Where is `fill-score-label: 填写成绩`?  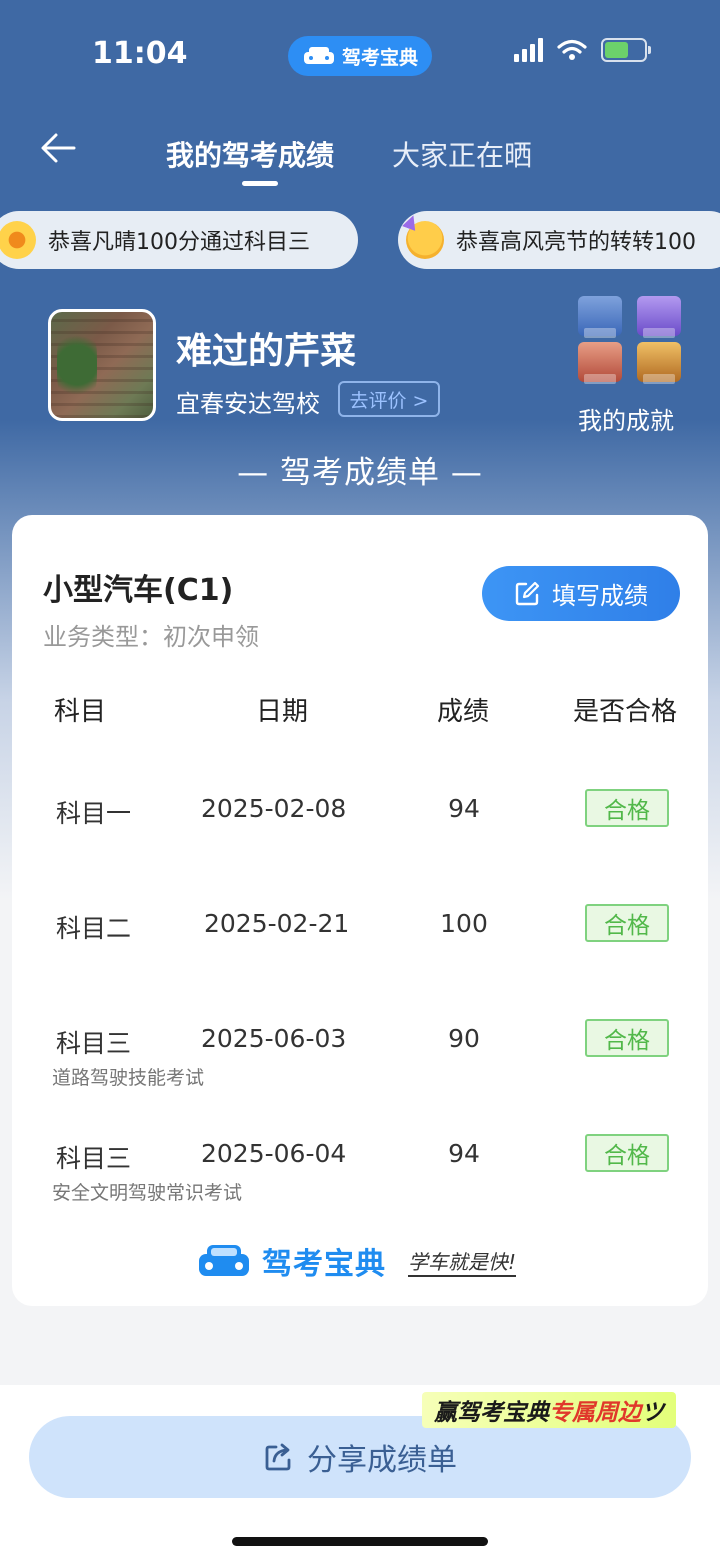
fill-score-label: 填写成绩 is located at coordinates (600, 596).